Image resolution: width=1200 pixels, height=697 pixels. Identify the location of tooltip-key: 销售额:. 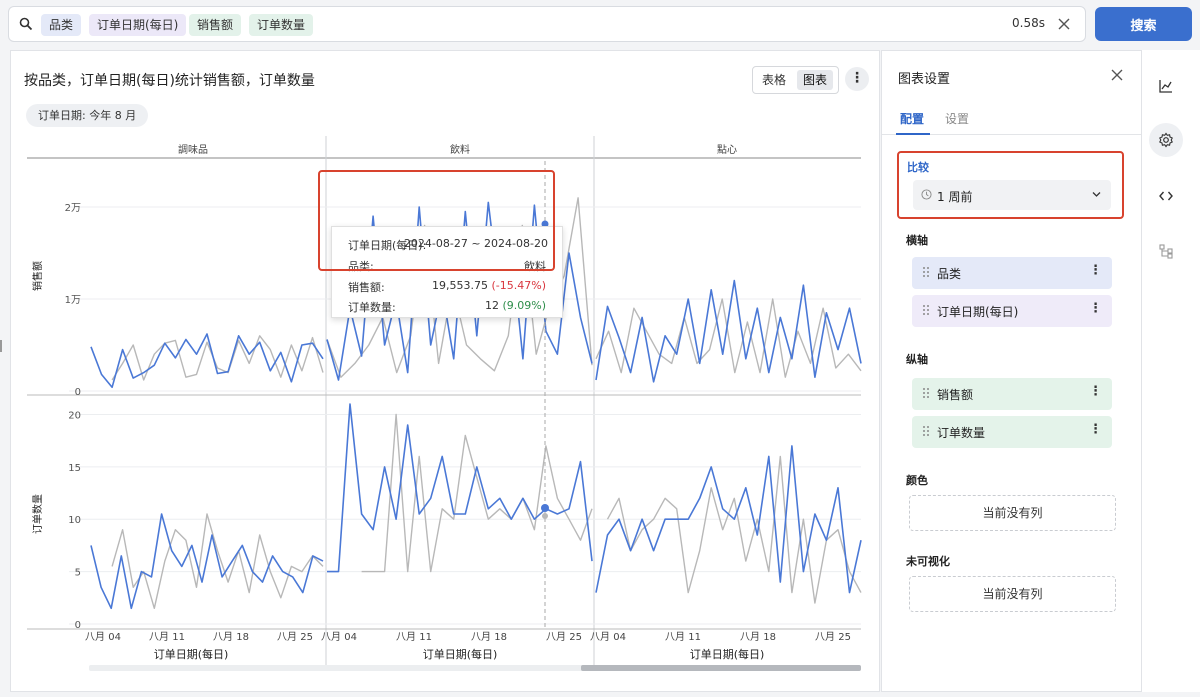
(366, 287).